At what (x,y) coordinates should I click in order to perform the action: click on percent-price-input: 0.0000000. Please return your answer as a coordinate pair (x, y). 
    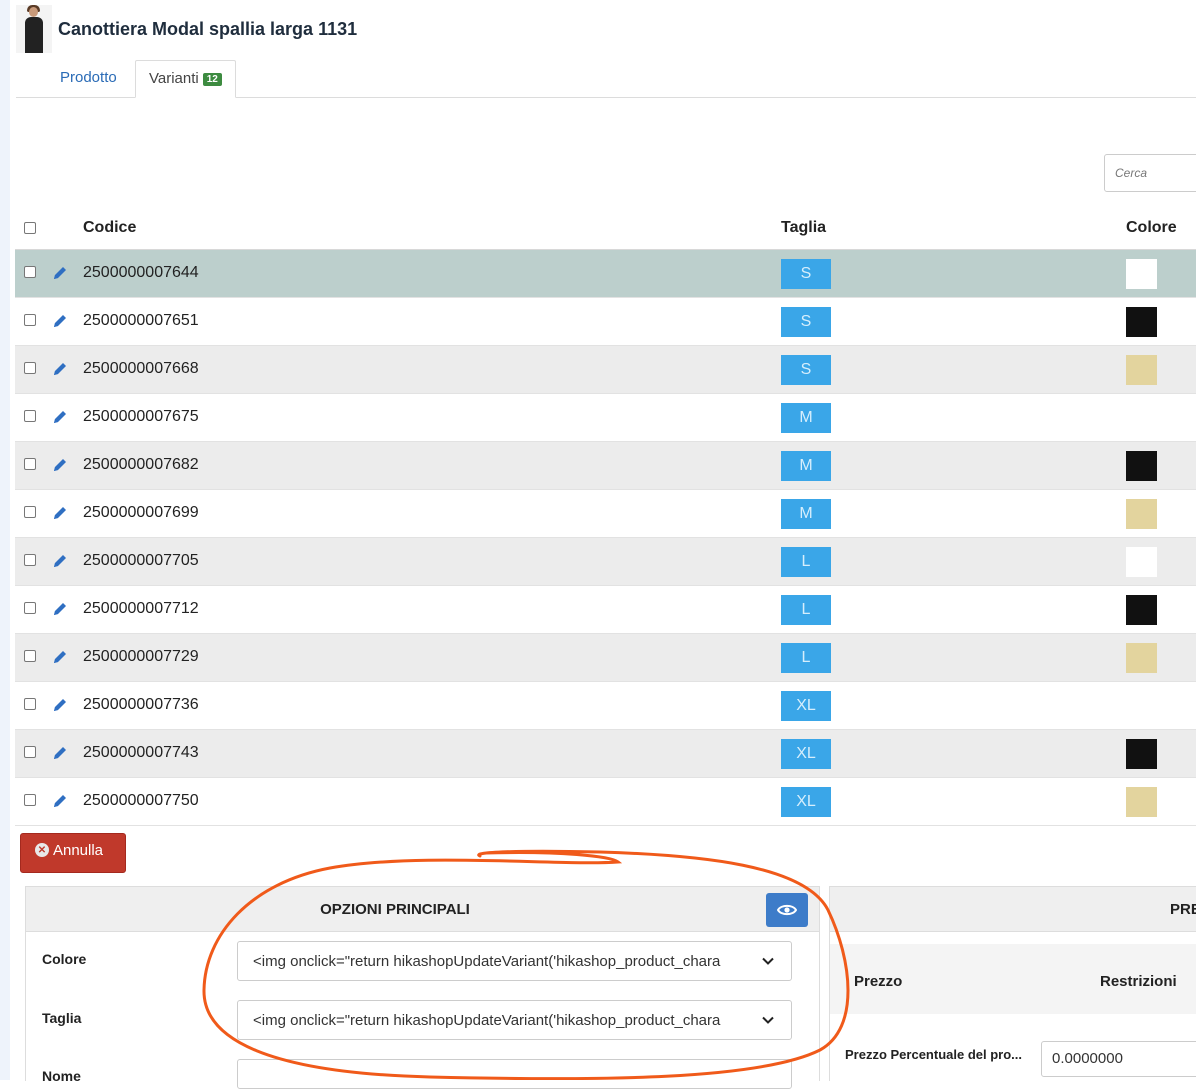
    Looking at the image, I should click on (1118, 1059).